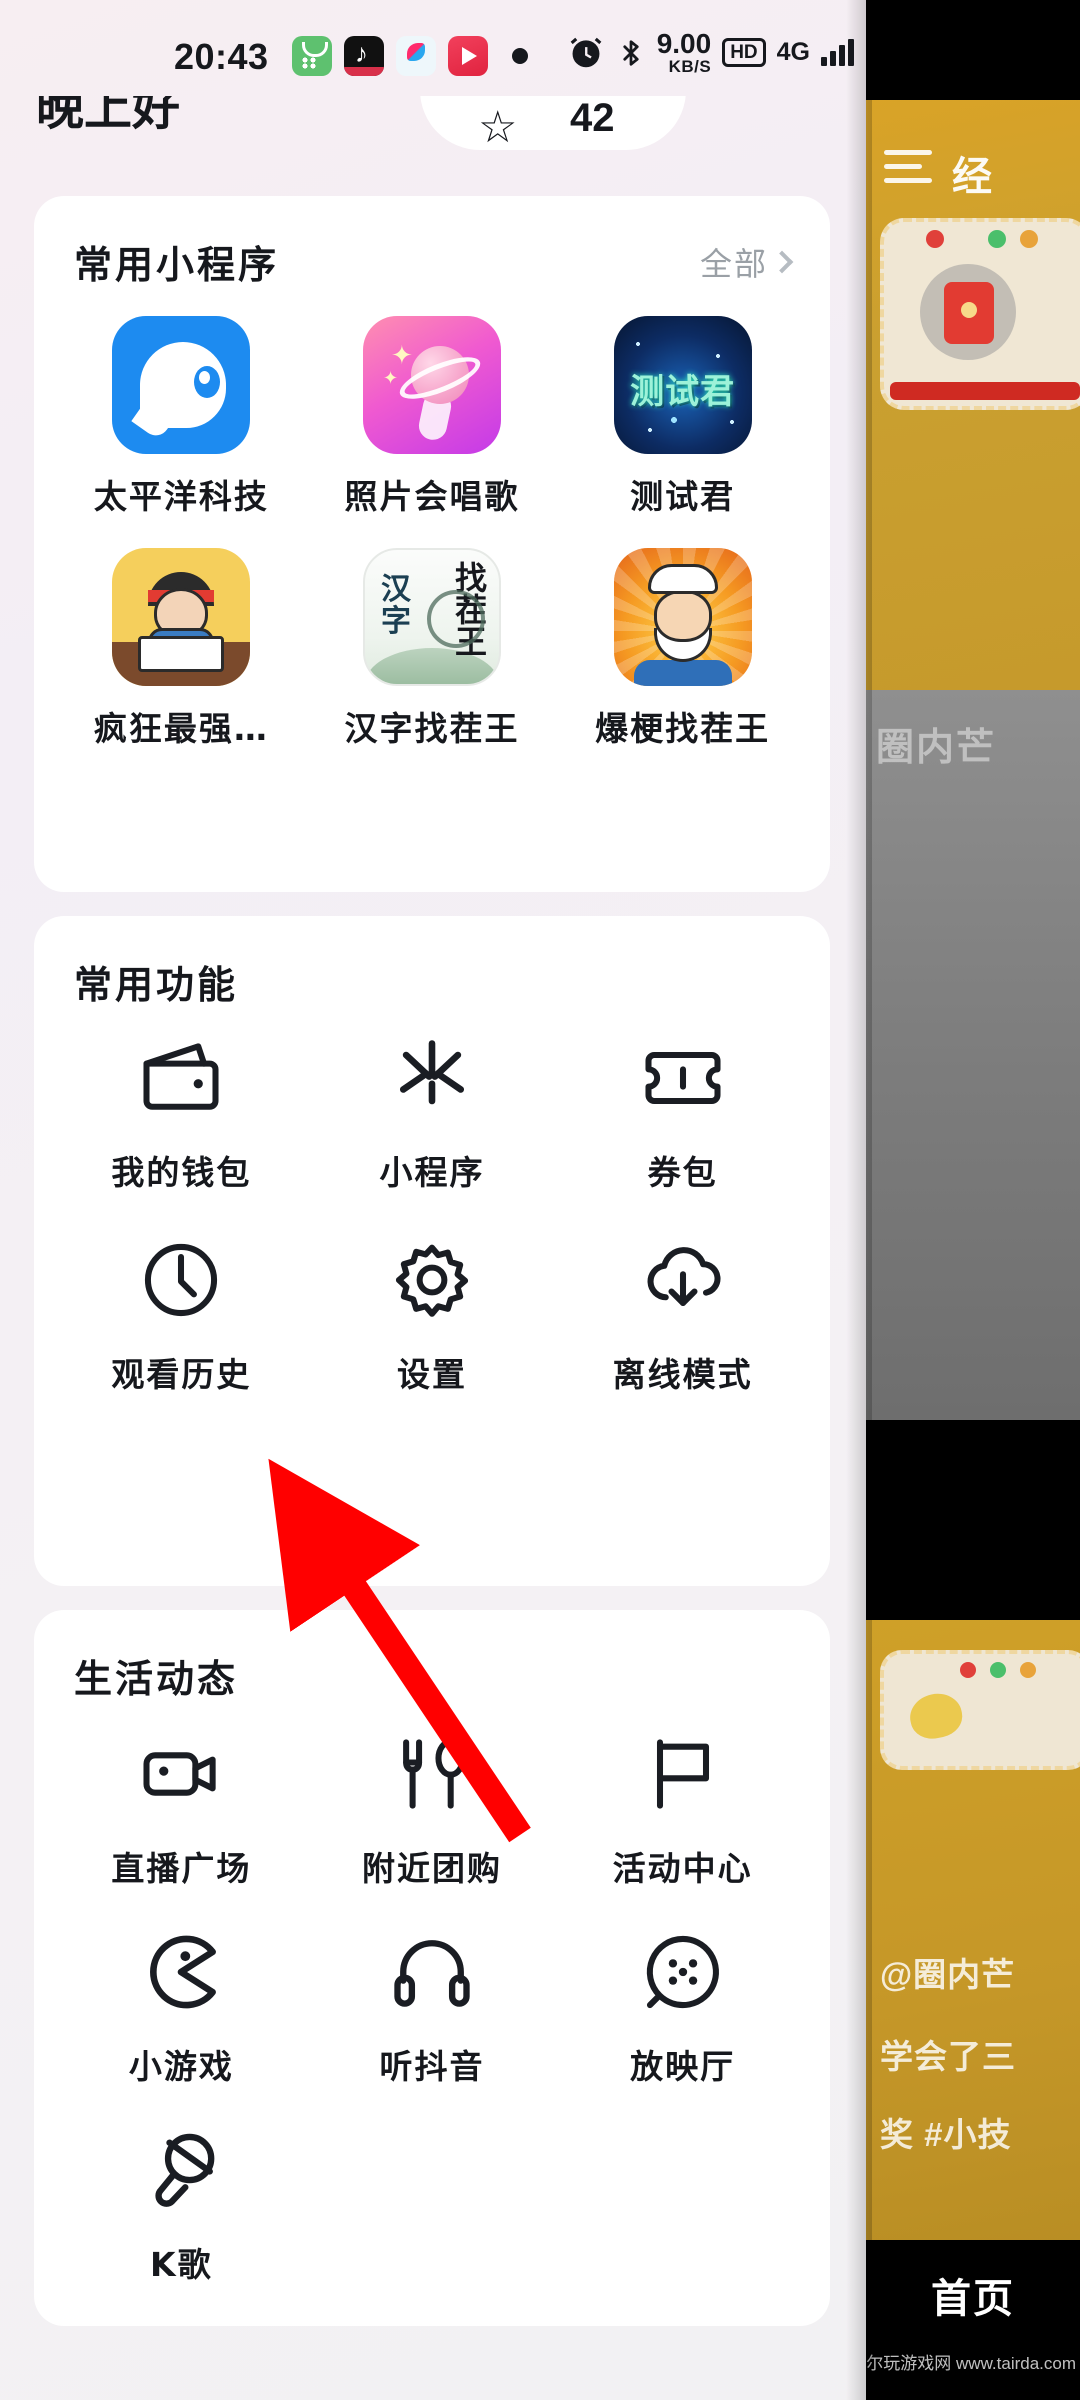  Describe the element at coordinates (948, 2056) in the screenshot. I see `feed-caption-2: 学会了三` at that location.